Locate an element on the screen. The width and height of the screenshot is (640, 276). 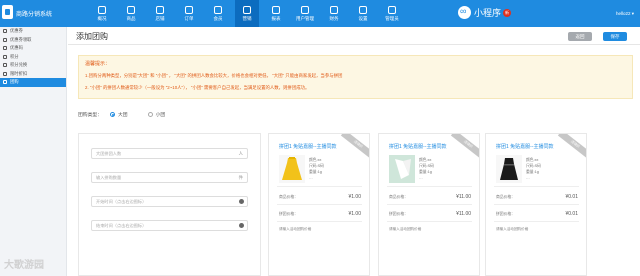
return-button: 返回 is located at coordinates (580, 36).